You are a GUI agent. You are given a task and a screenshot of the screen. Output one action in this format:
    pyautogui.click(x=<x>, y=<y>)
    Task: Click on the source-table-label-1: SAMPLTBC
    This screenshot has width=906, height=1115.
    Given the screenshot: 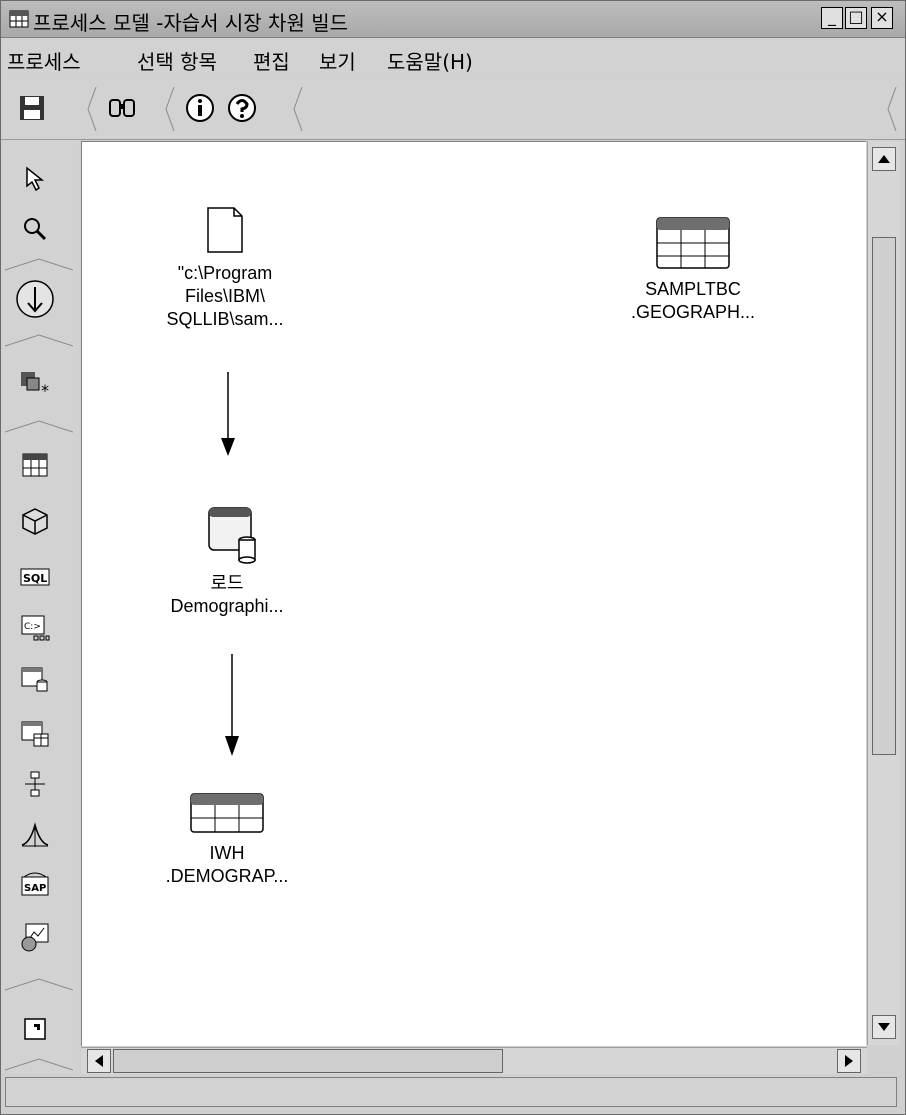 What is the action you would take?
    pyautogui.click(x=693, y=289)
    